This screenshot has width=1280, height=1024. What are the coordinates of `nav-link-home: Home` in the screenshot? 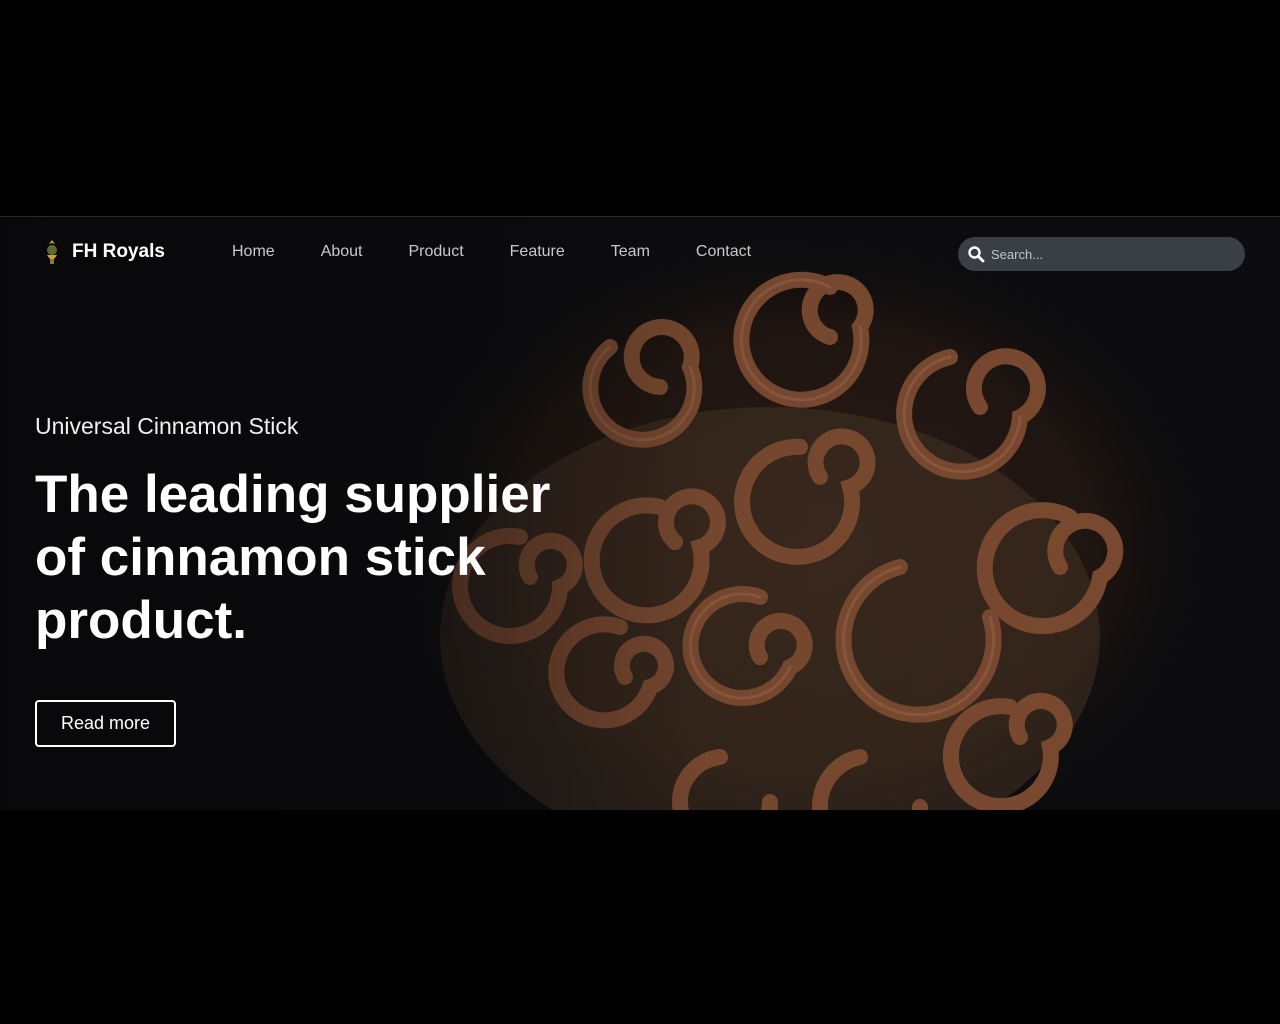 It's located at (253, 252).